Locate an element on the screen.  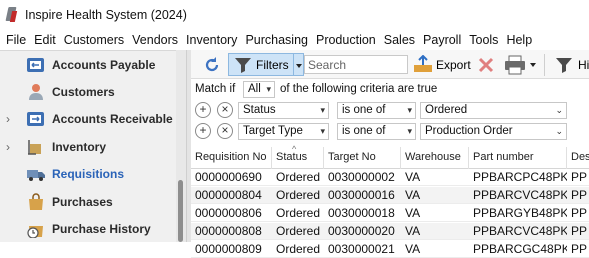
sidebar-item-label: Accounts Receivable is located at coordinates (112, 118).